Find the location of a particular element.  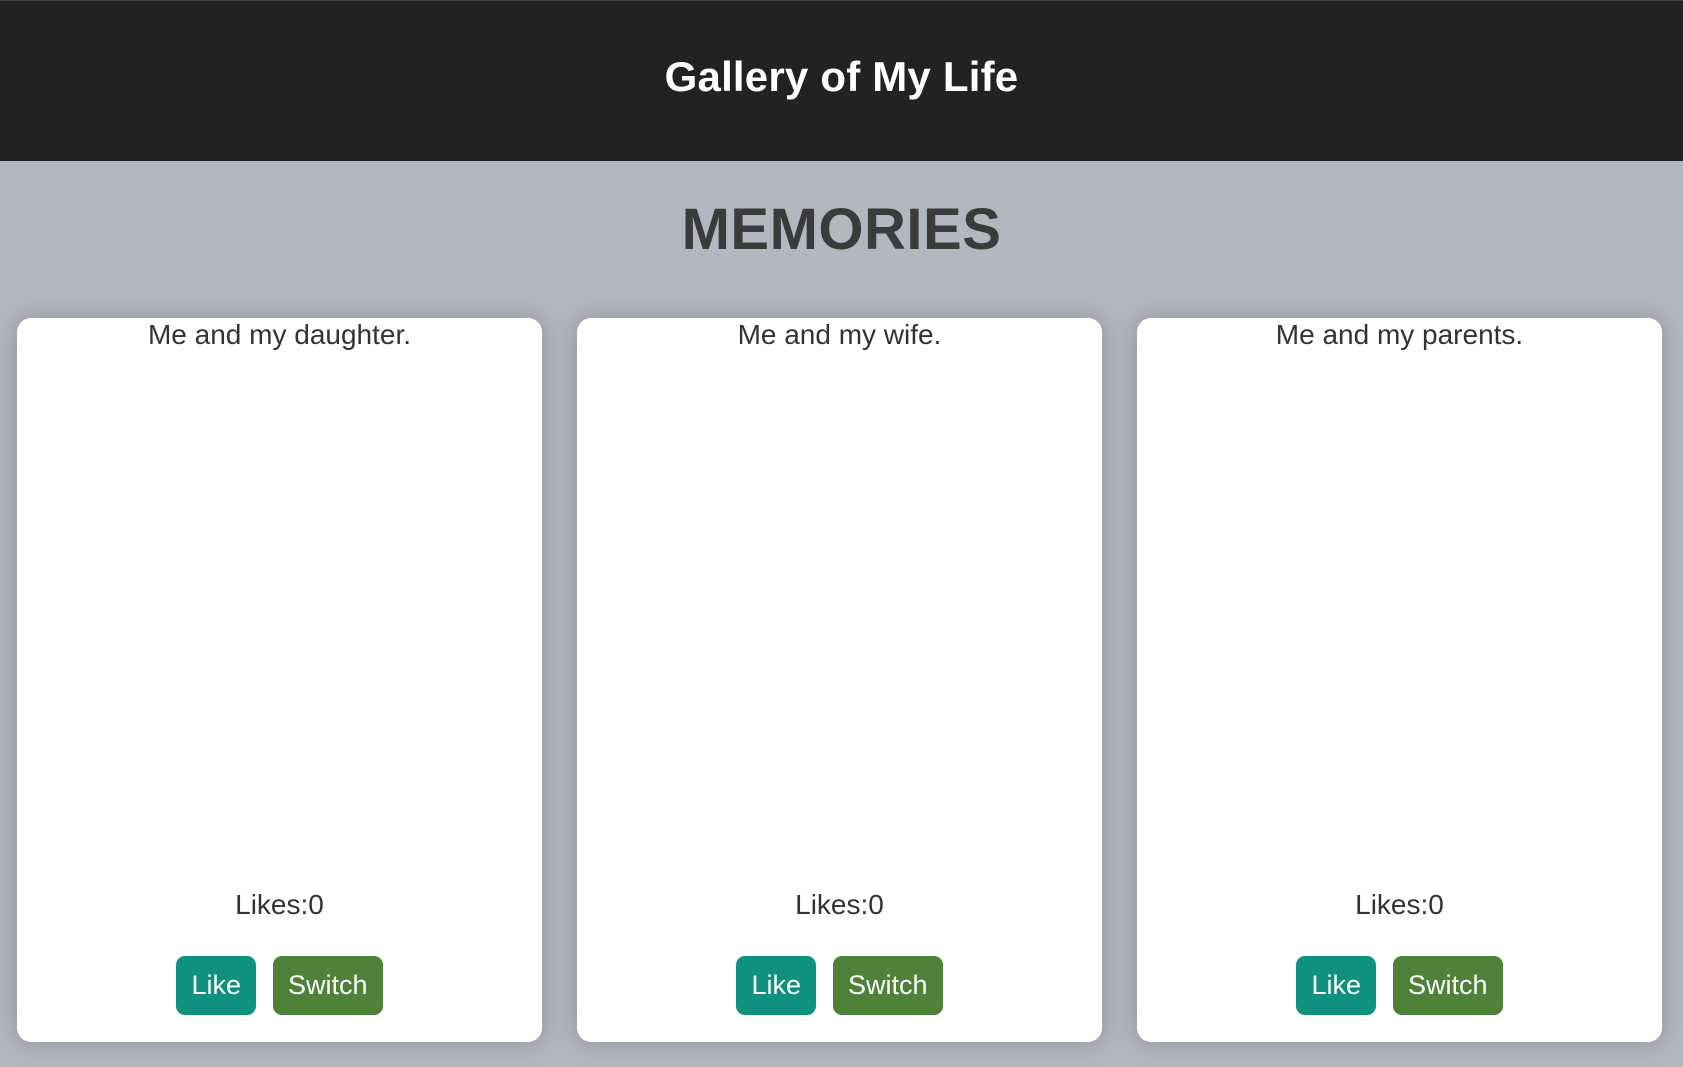

site-title: Gallery of My Life is located at coordinates (841, 76).